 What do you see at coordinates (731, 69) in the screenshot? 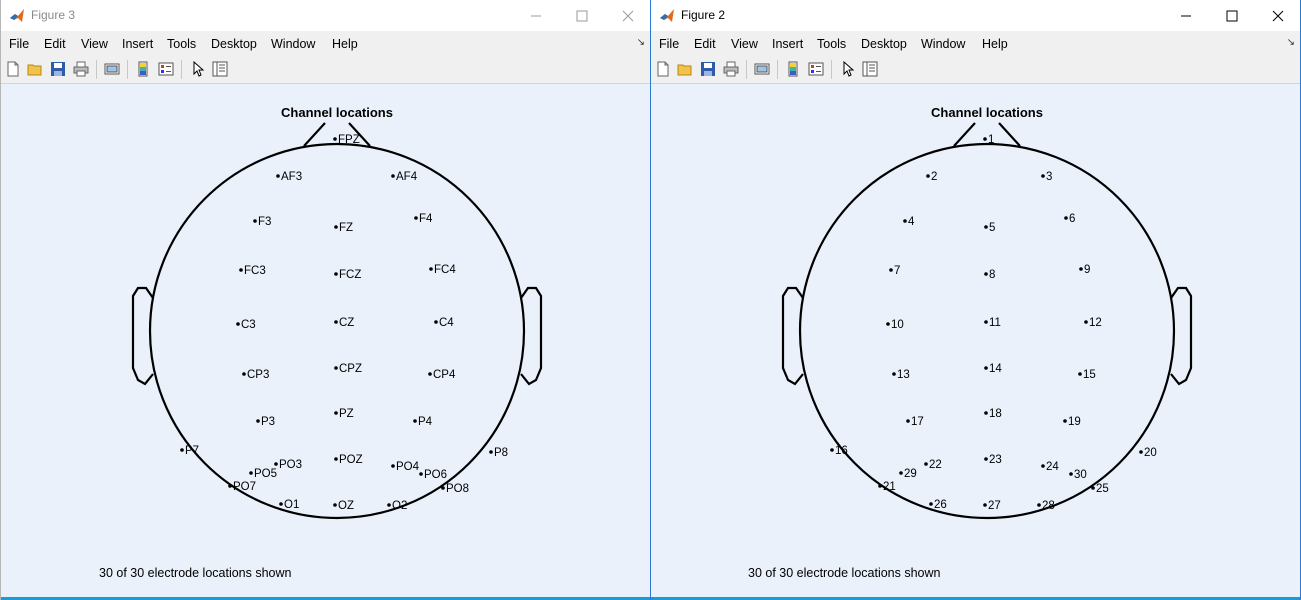
I see `print-icon` at bounding box center [731, 69].